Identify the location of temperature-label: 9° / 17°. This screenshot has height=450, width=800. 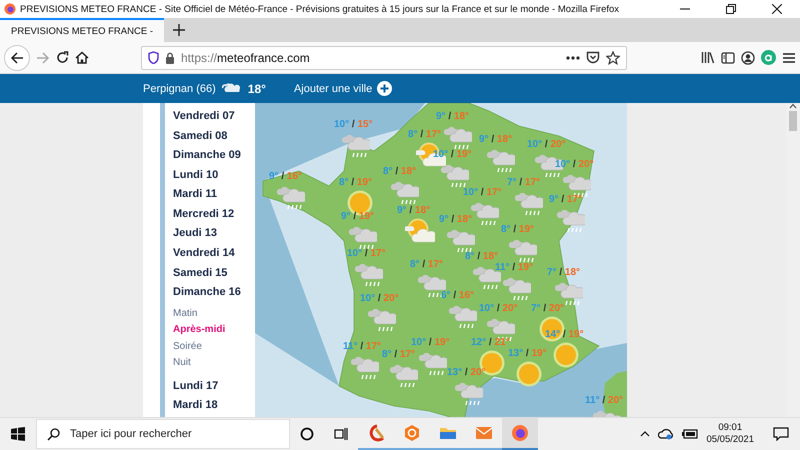
(565, 199).